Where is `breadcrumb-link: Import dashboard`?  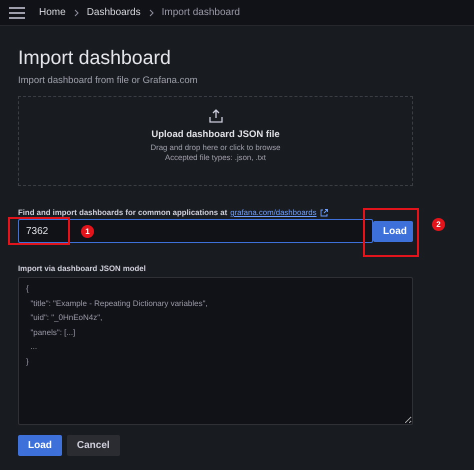 breadcrumb-link: Import dashboard is located at coordinates (201, 12).